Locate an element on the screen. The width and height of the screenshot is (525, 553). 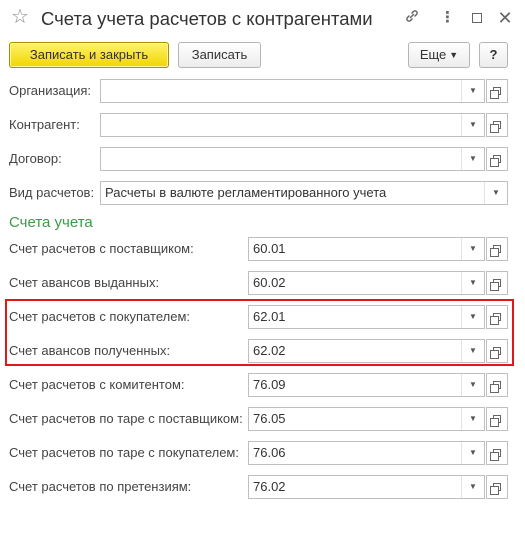
window-title: Счета учета расчетов с контрагентами is located at coordinates (207, 18).